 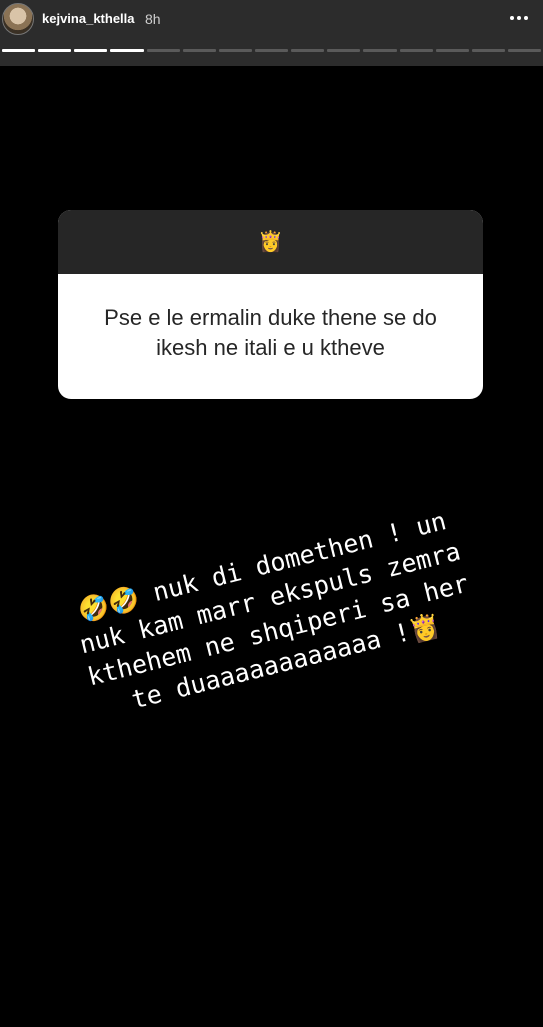 What do you see at coordinates (18, 19) in the screenshot?
I see `avatar` at bounding box center [18, 19].